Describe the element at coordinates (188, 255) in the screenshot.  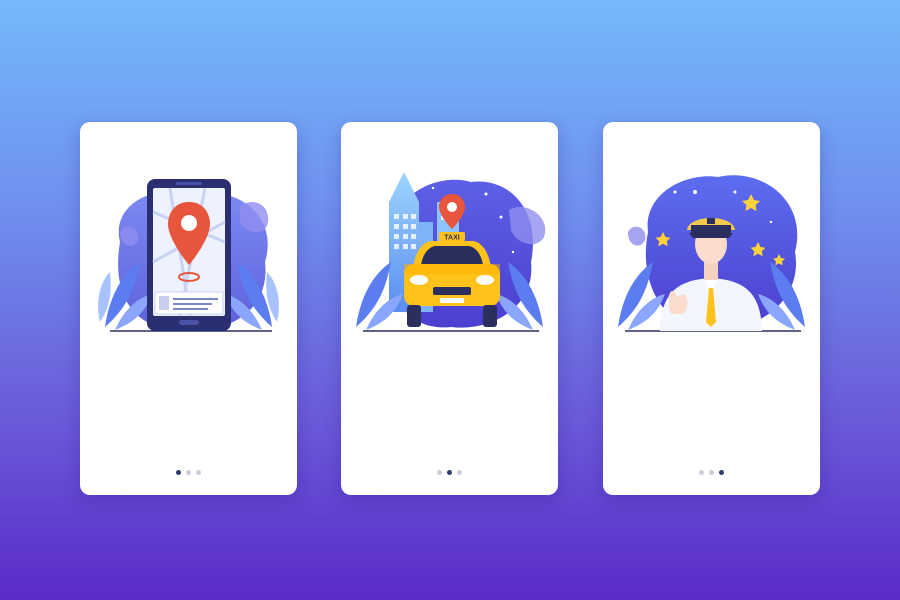
I see `smartphone-map-illustration` at that location.